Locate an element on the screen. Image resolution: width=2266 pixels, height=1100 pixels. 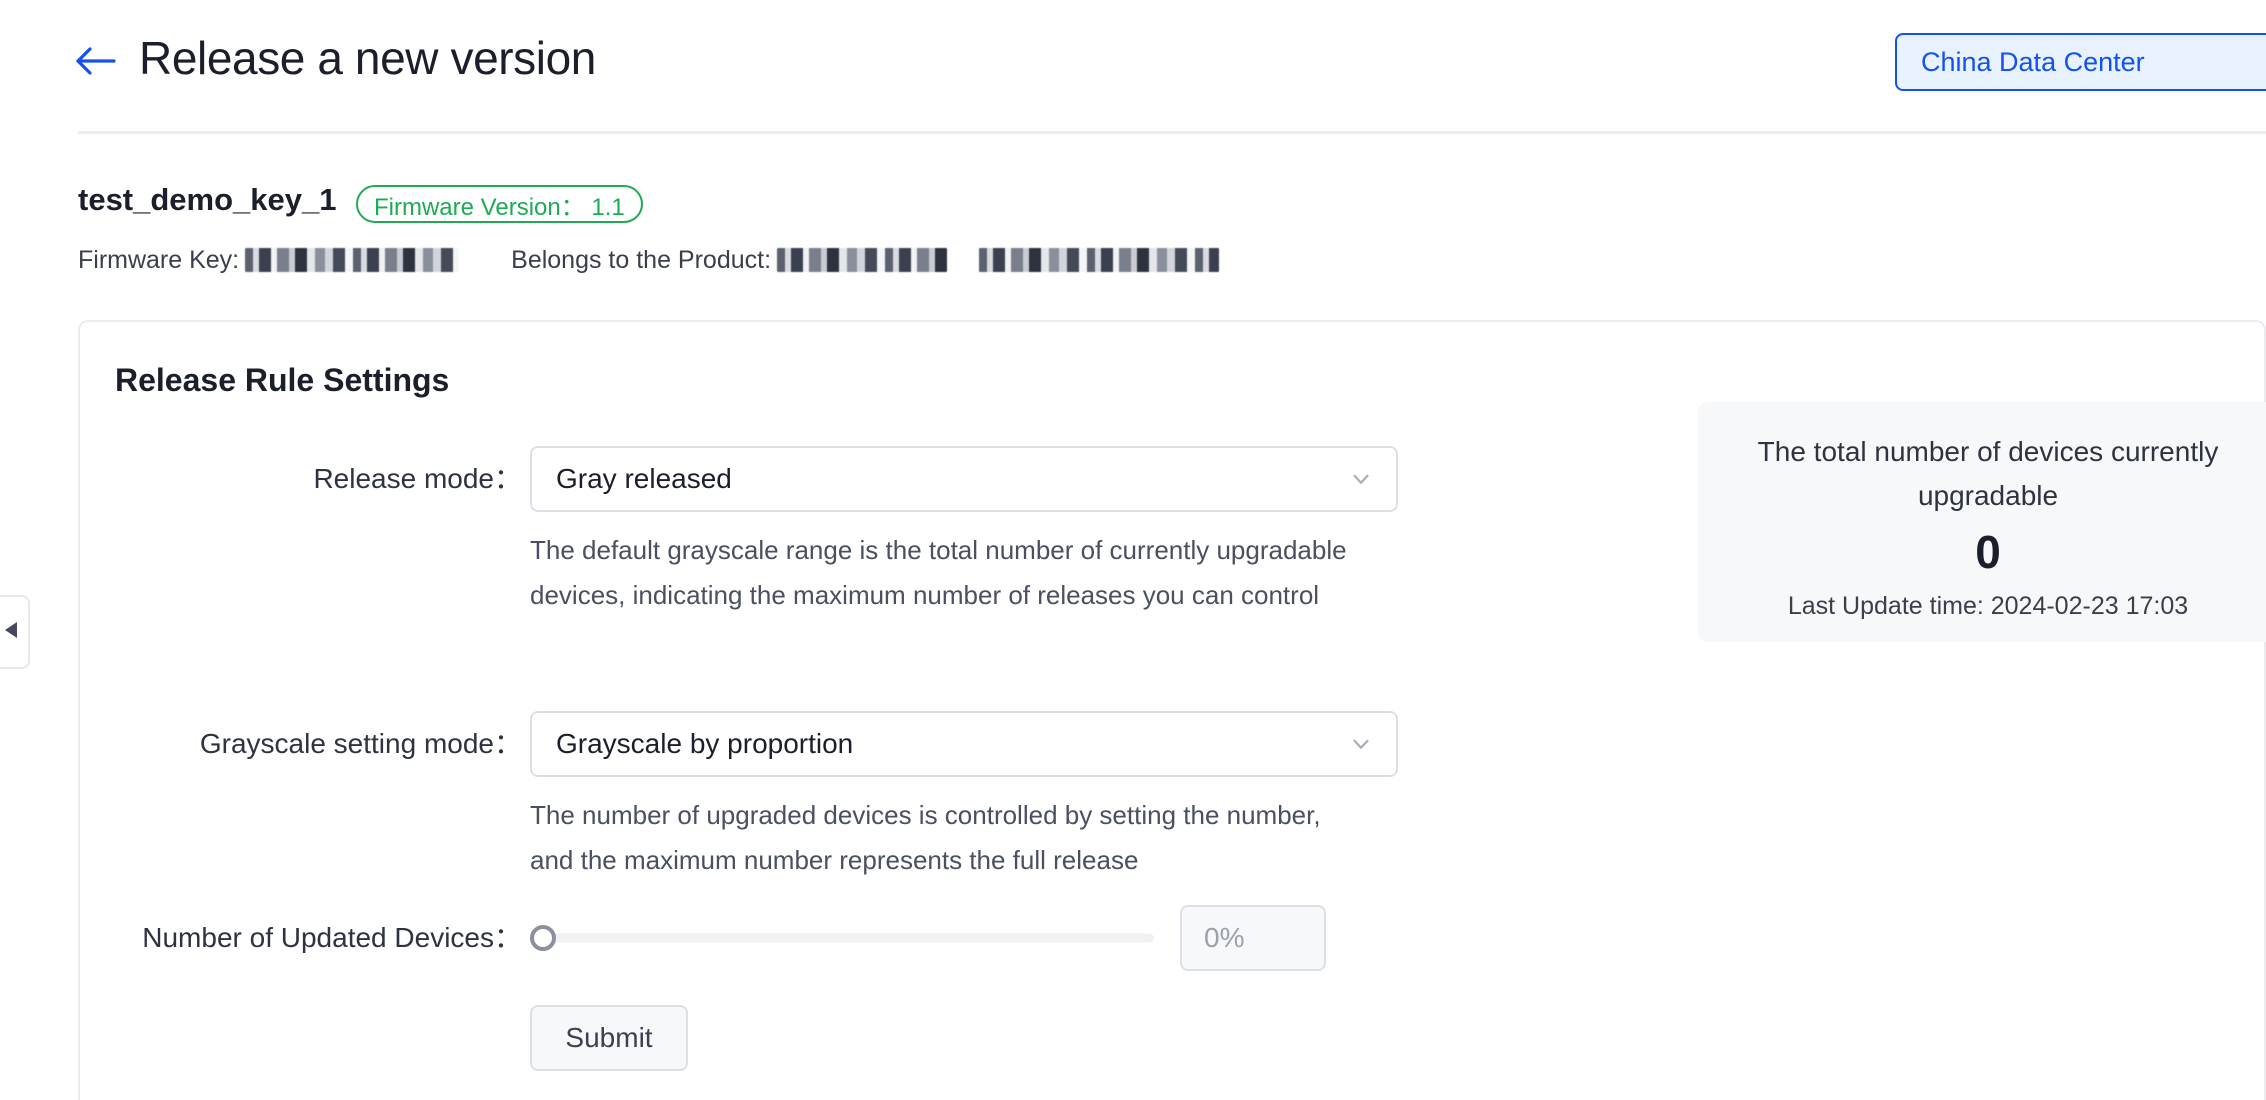
triangle-left-icon is located at coordinates (11, 632).